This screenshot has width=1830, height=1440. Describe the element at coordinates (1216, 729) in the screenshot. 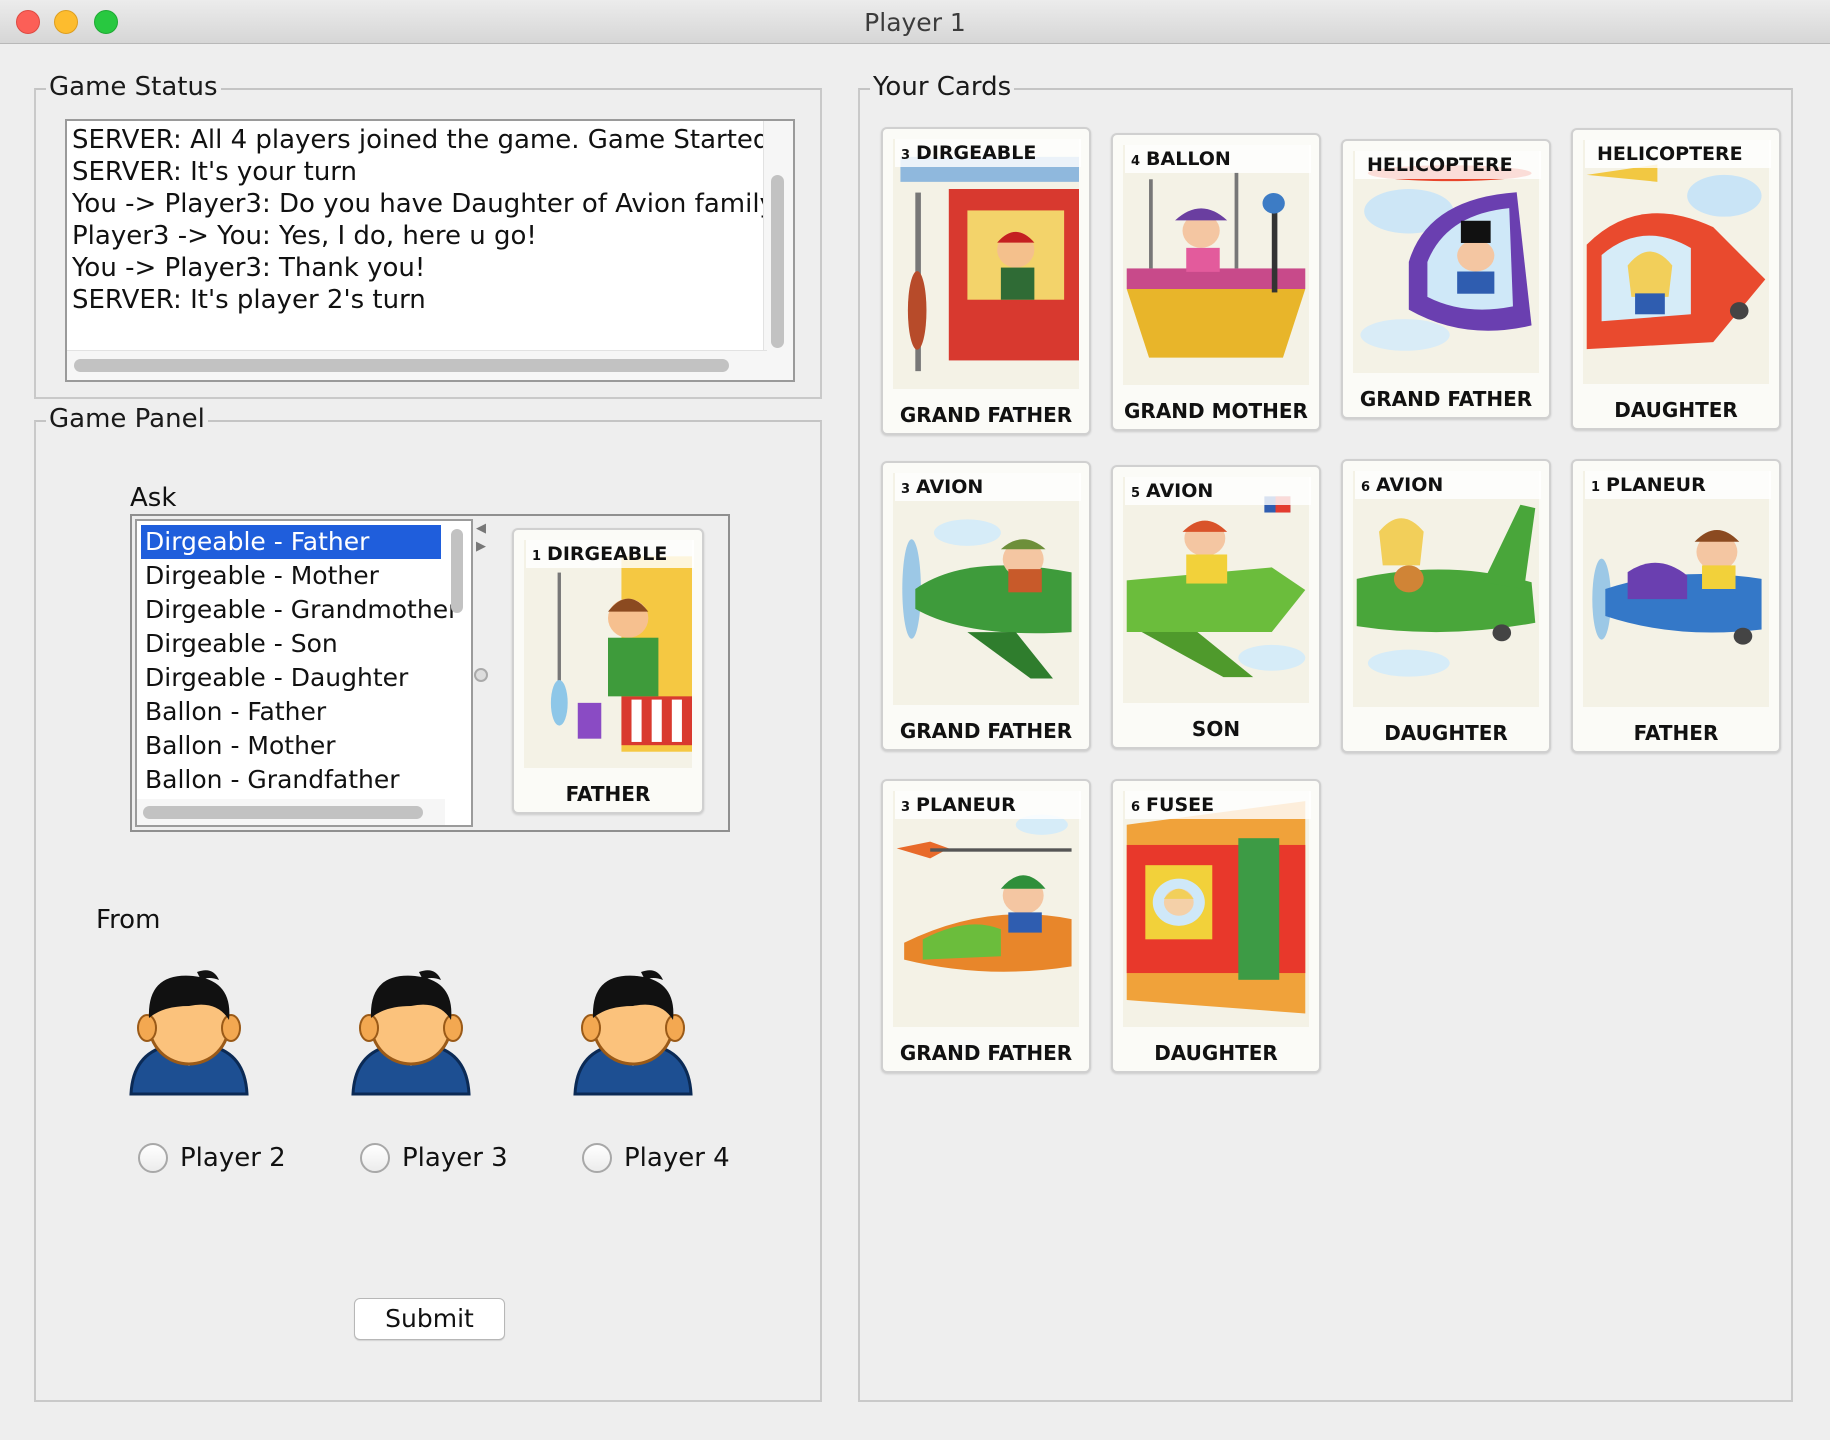

I see `card-member-label: SON` at that location.